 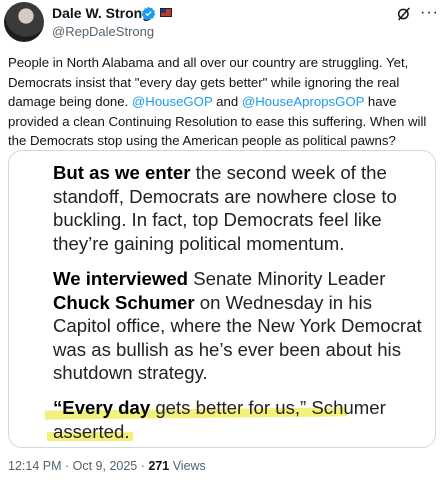 What do you see at coordinates (124, 302) in the screenshot?
I see `clipping-bold: Chuck Schumer` at bounding box center [124, 302].